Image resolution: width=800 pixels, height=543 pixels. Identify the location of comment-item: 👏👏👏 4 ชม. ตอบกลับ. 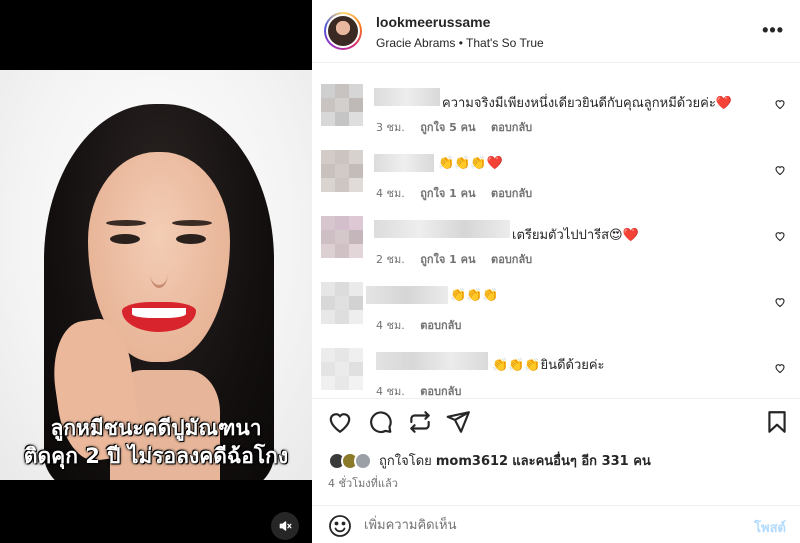
(556, 297).